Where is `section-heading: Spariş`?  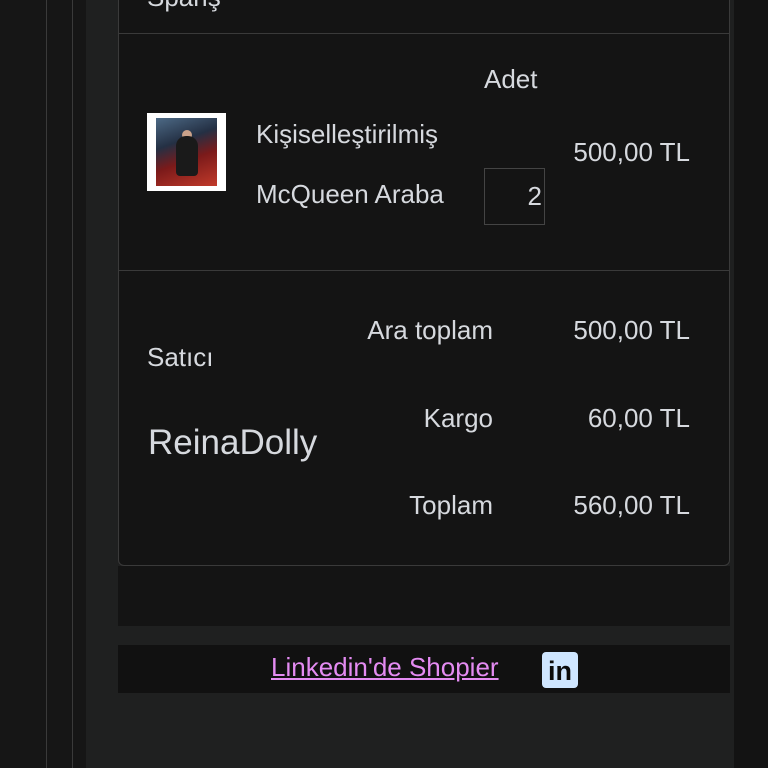 section-heading: Spariş is located at coordinates (184, 6).